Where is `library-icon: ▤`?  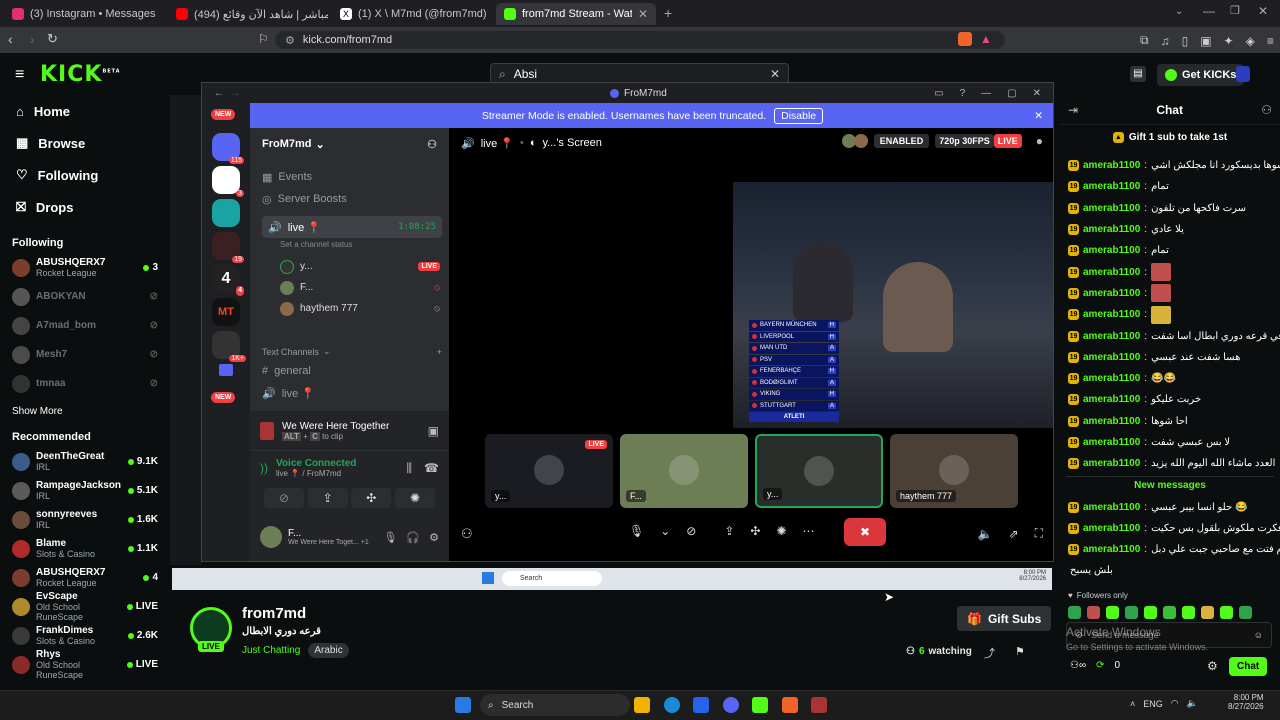 library-icon: ▤ is located at coordinates (1138, 74).